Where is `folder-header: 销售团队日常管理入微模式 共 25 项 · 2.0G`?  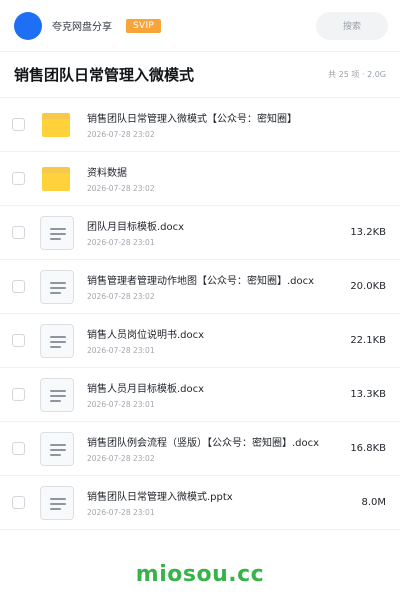 folder-header: 销售团队日常管理入微模式 共 25 项 · 2.0G is located at coordinates (200, 75).